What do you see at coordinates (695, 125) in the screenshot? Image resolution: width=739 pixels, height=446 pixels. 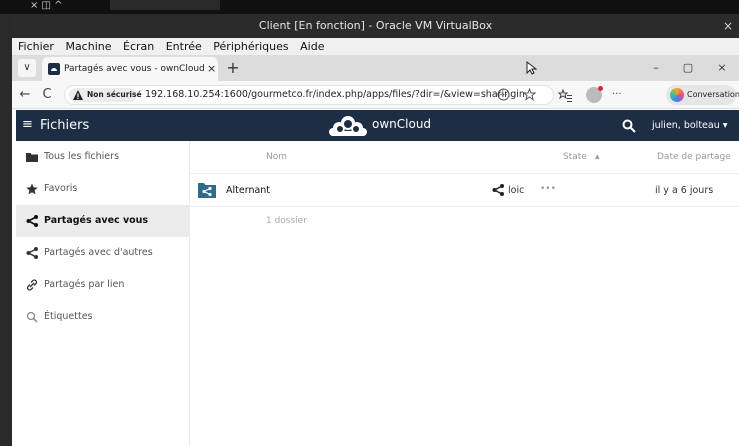 I see `user-menu: julien, bolteau ▾` at bounding box center [695, 125].